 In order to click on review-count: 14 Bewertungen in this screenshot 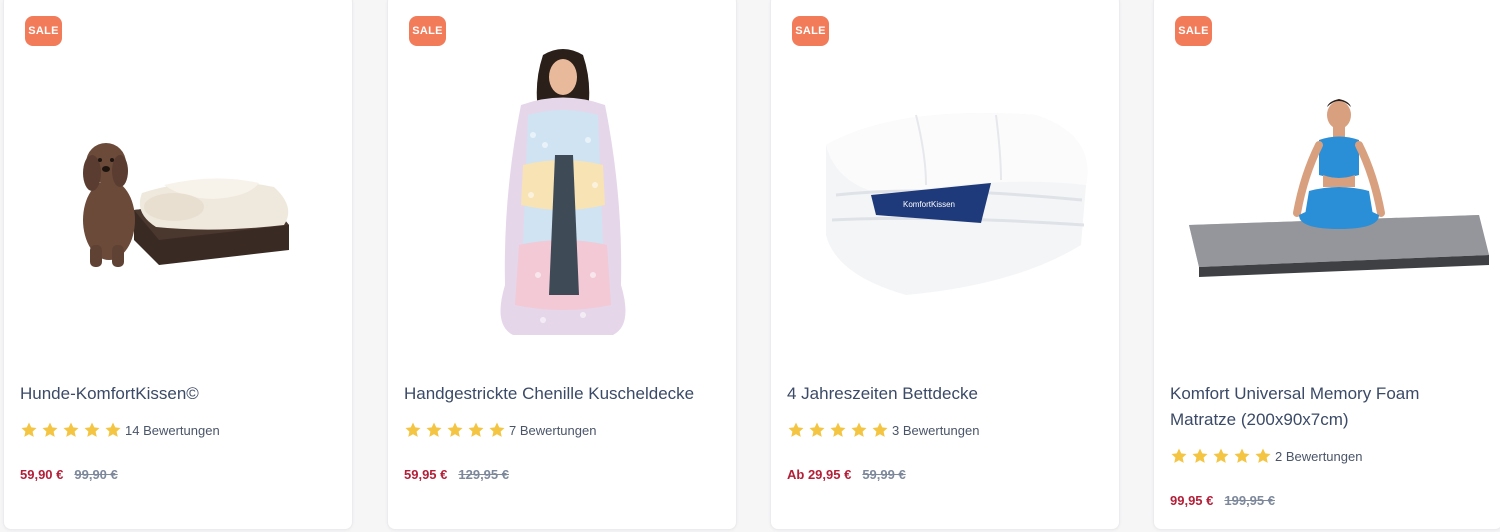, I will do `click(172, 430)`.